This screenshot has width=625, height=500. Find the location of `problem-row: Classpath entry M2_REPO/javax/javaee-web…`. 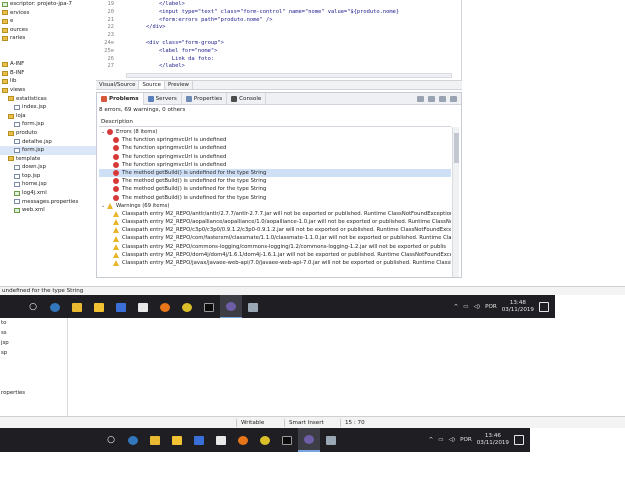

problem-row: Classpath entry M2_REPO/javax/javaee-web… is located at coordinates (275, 263).